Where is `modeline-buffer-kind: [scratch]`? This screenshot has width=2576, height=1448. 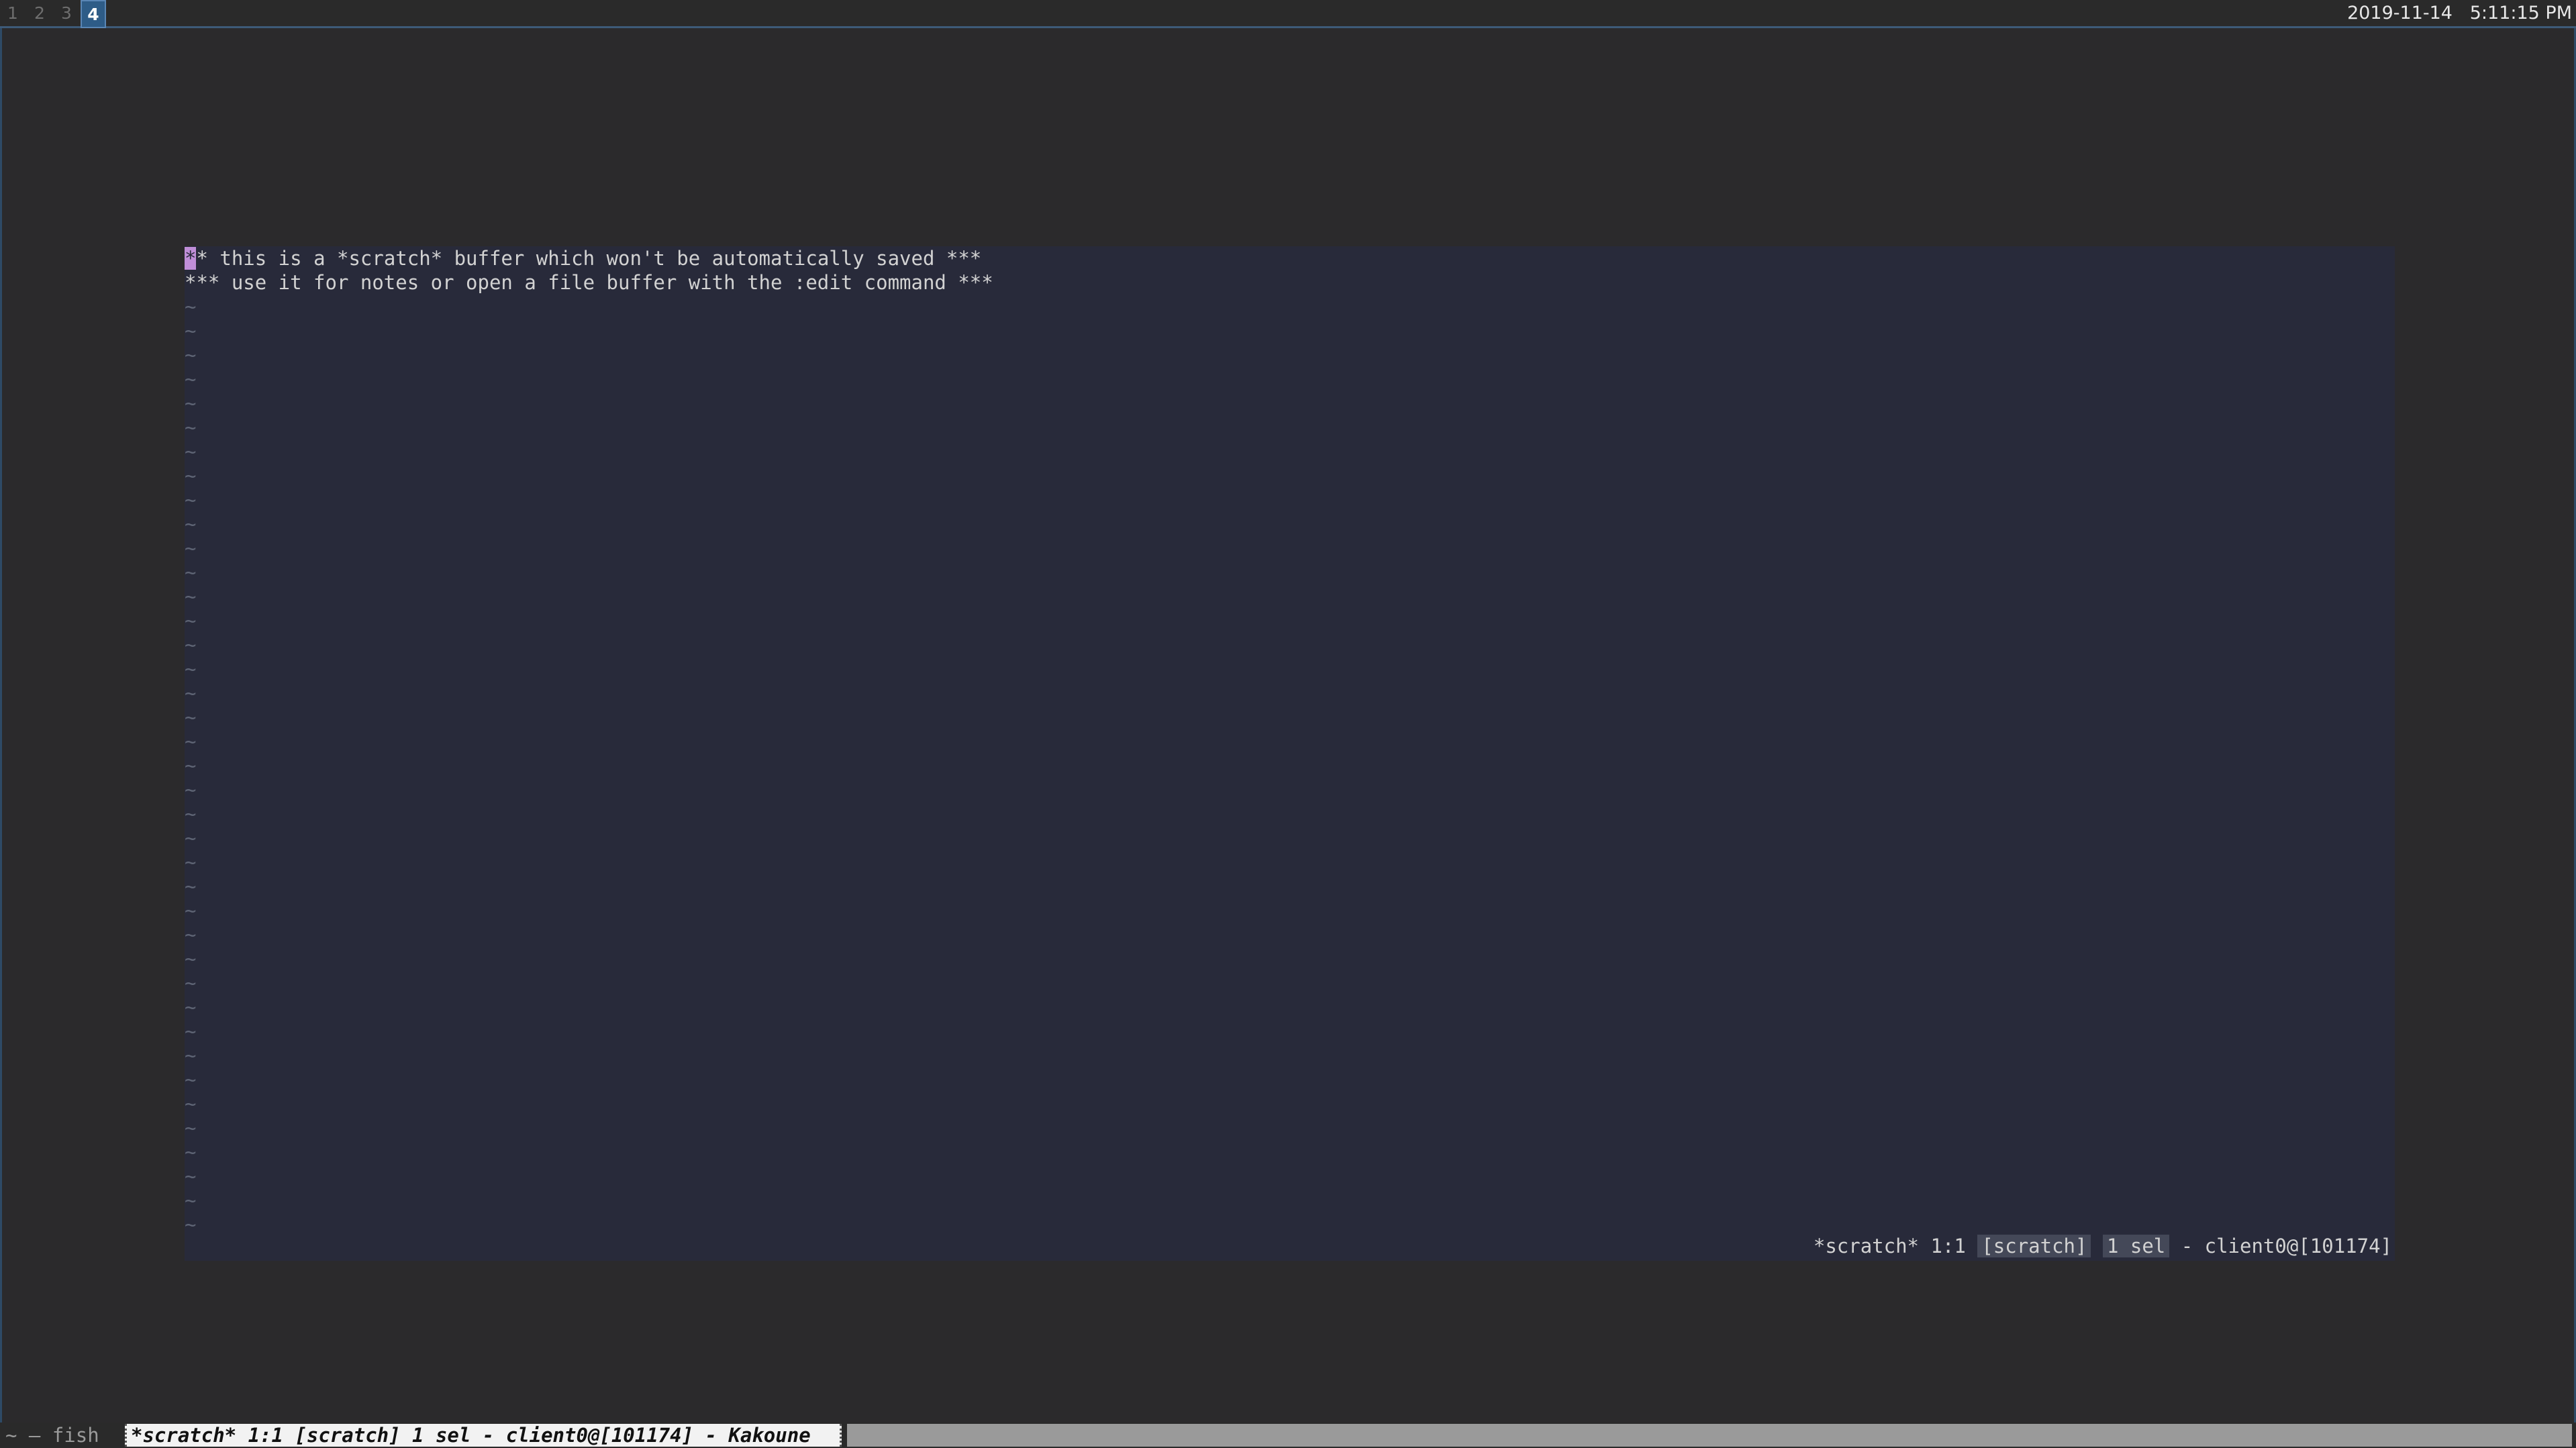 modeline-buffer-kind: [scratch] is located at coordinates (2034, 1246).